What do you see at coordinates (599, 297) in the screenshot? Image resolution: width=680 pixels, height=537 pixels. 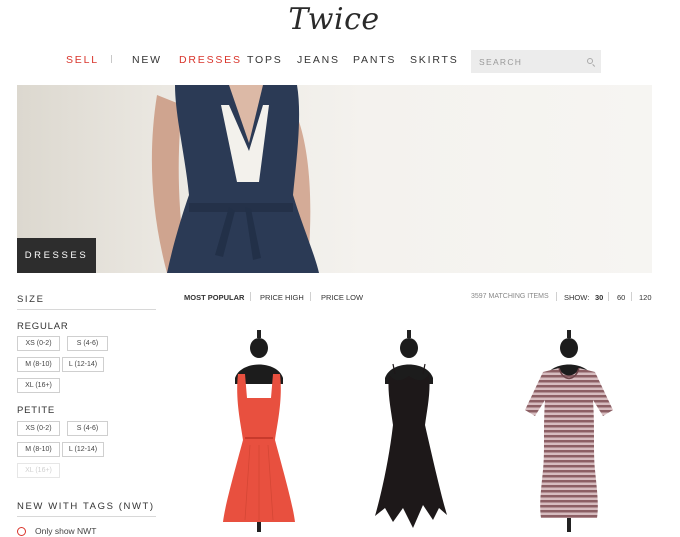 I see `show-30: 30` at bounding box center [599, 297].